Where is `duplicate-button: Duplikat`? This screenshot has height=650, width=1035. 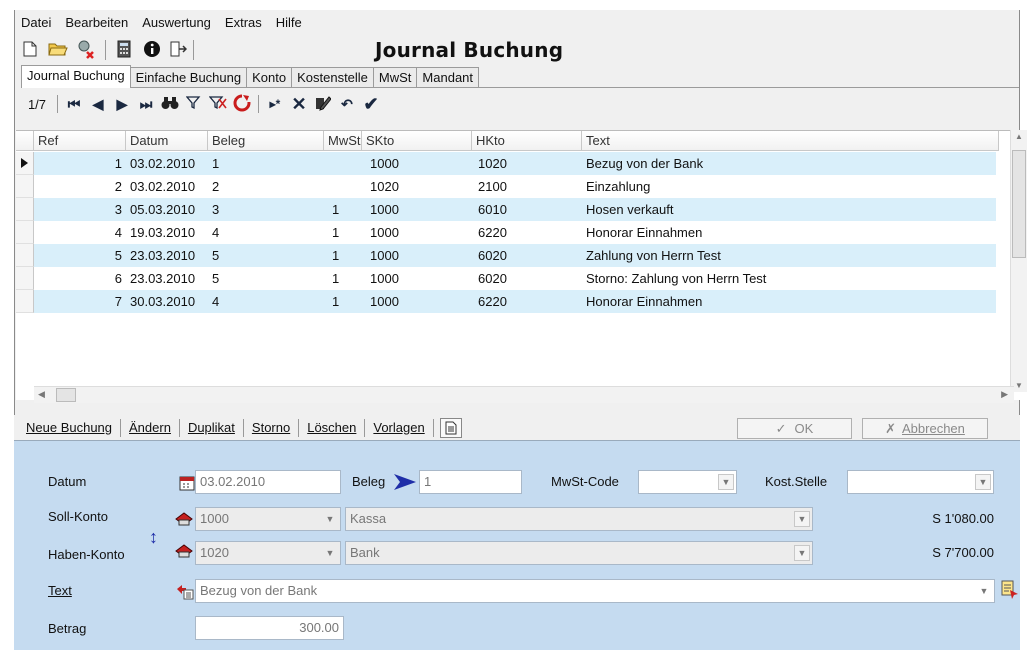 duplicate-button: Duplikat is located at coordinates (211, 427).